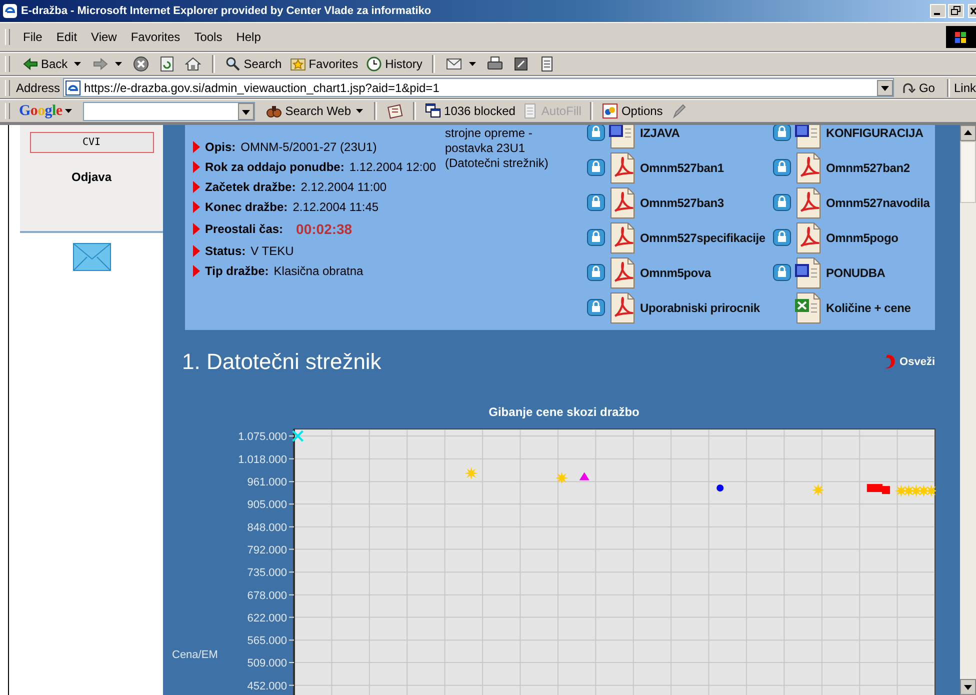 This screenshot has height=695, width=976. Describe the element at coordinates (33, 37) in the screenshot. I see `menu-item: File` at that location.